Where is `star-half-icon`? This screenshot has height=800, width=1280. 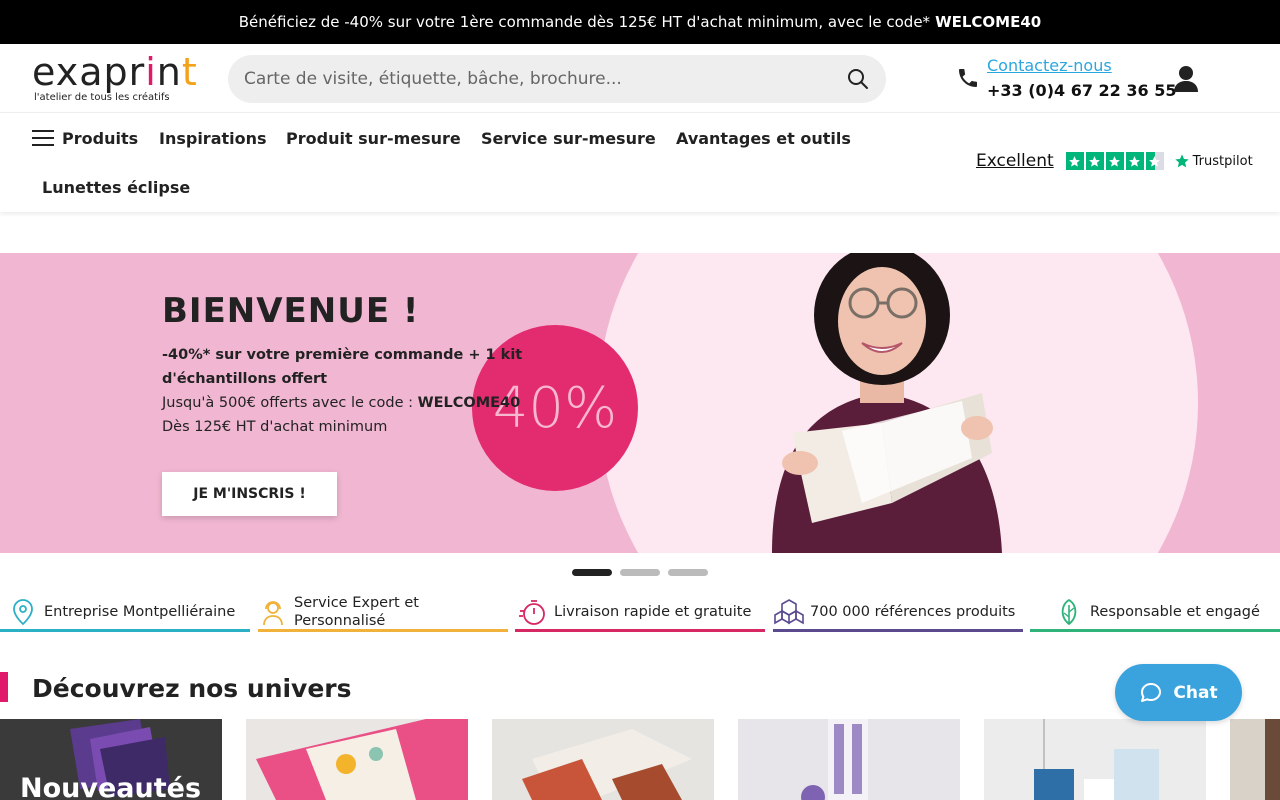
star-half-icon is located at coordinates (1154, 161).